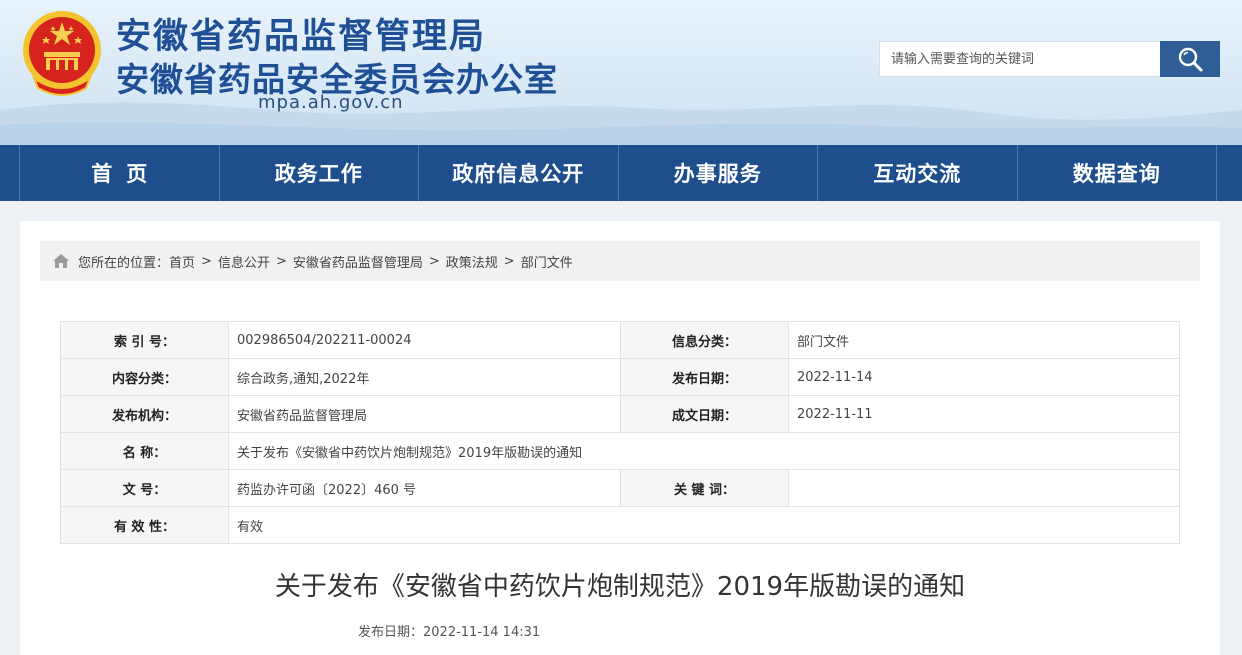 The height and width of the screenshot is (655, 1242). What do you see at coordinates (704, 340) in the screenshot?
I see `category-label: 信息分类：` at bounding box center [704, 340].